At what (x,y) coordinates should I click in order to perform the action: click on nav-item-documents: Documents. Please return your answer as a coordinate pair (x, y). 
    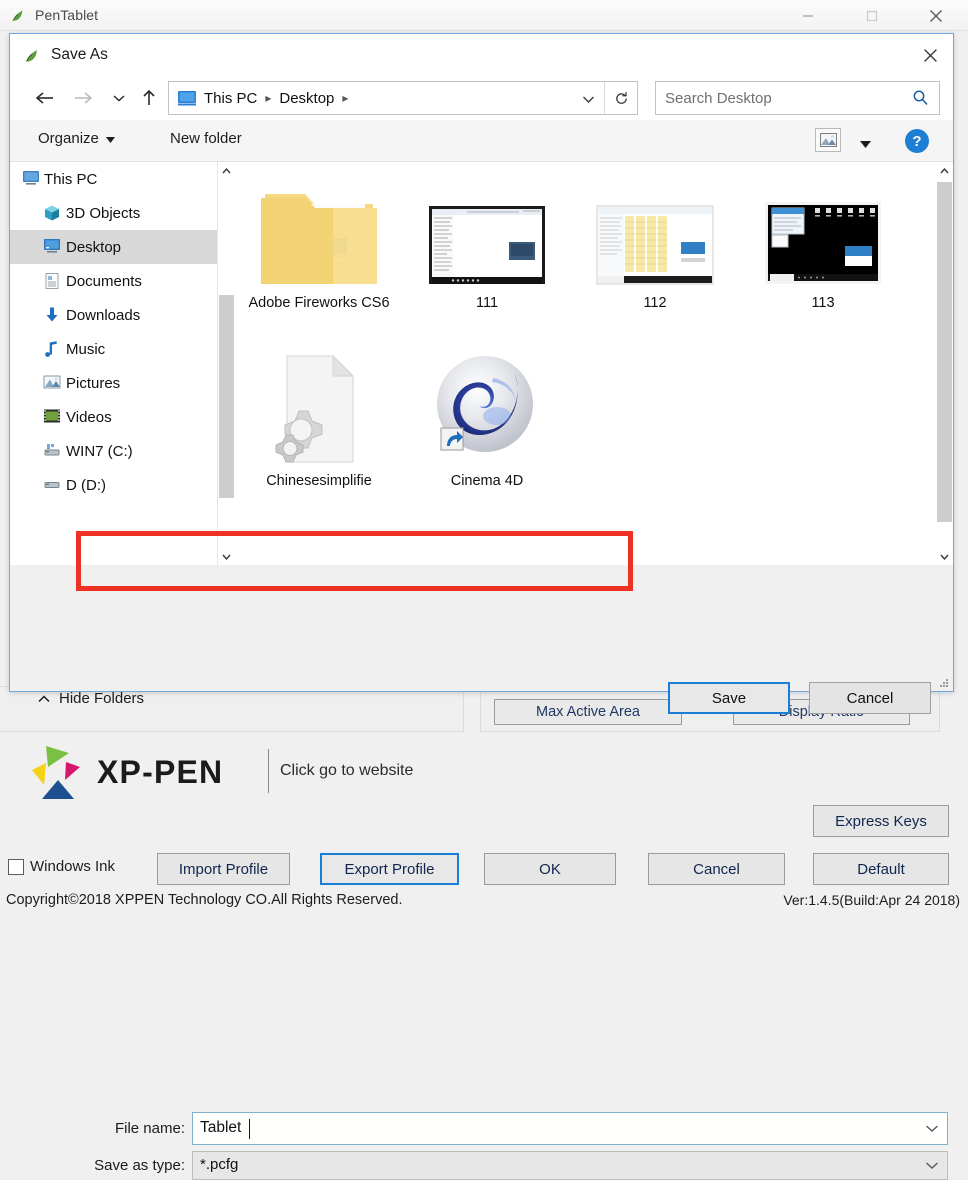
    Looking at the image, I should click on (113, 281).